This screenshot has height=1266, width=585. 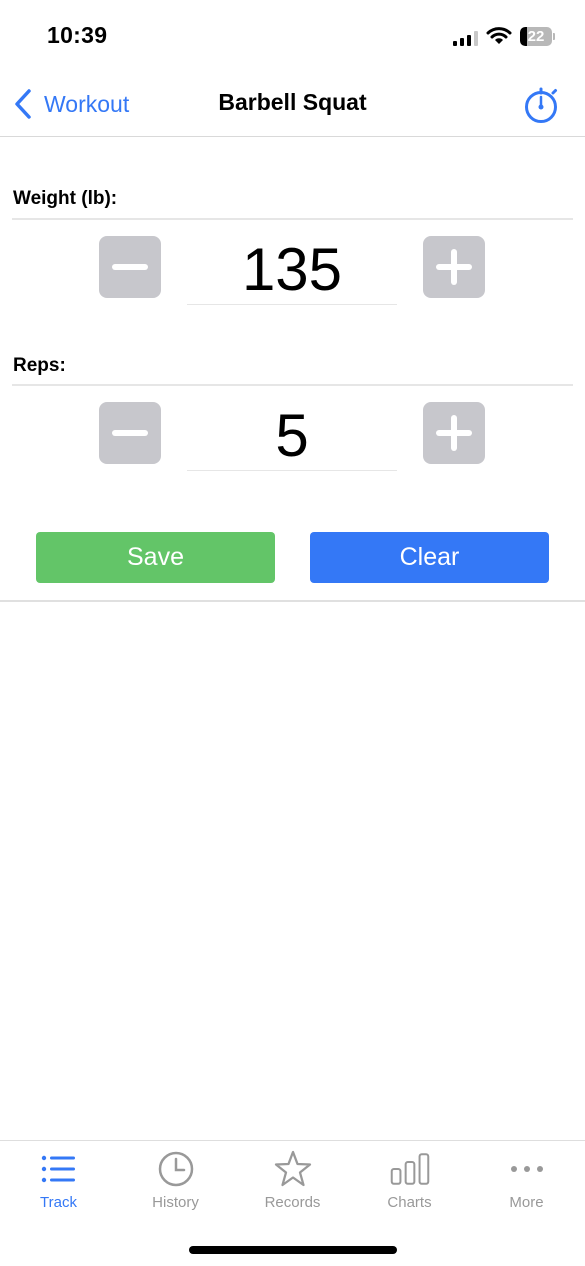 What do you see at coordinates (77, 35) in the screenshot?
I see `status-time: 10:39` at bounding box center [77, 35].